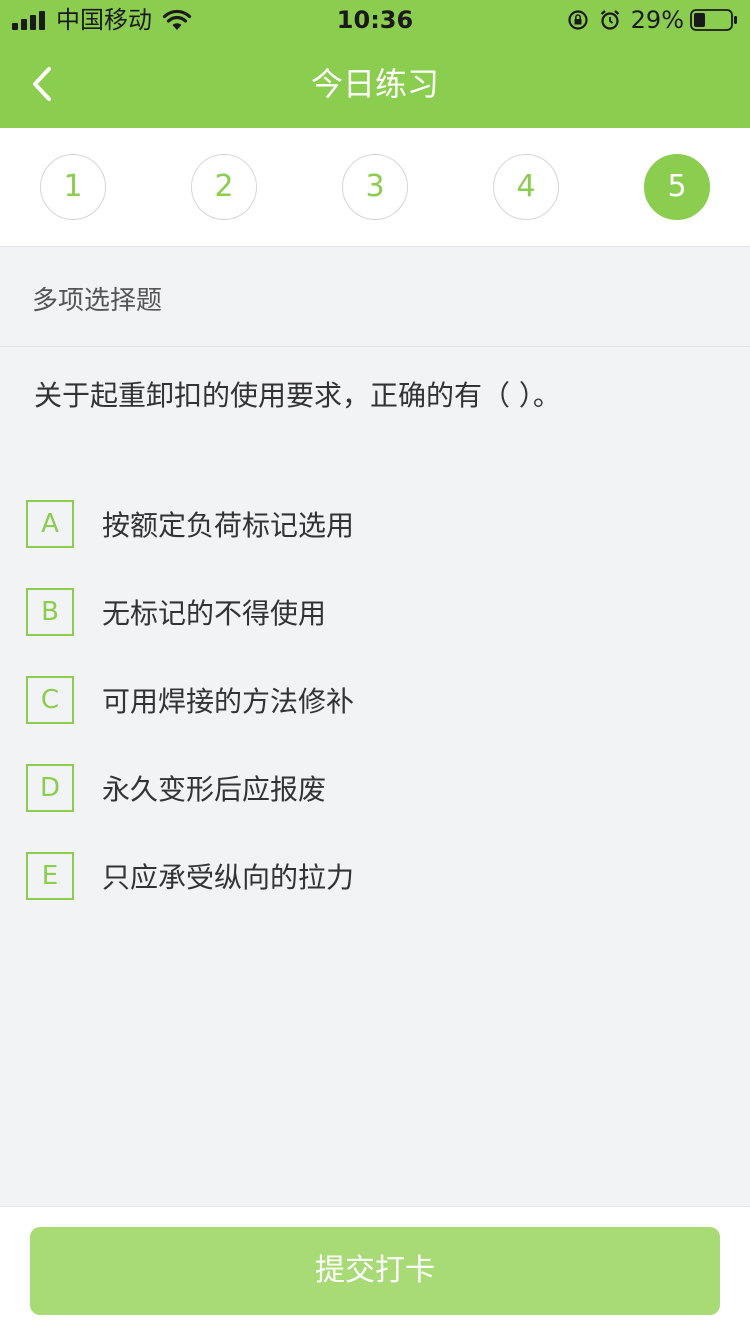 The image size is (750, 1335). I want to click on question-type-row: 多项选择题, so click(375, 297).